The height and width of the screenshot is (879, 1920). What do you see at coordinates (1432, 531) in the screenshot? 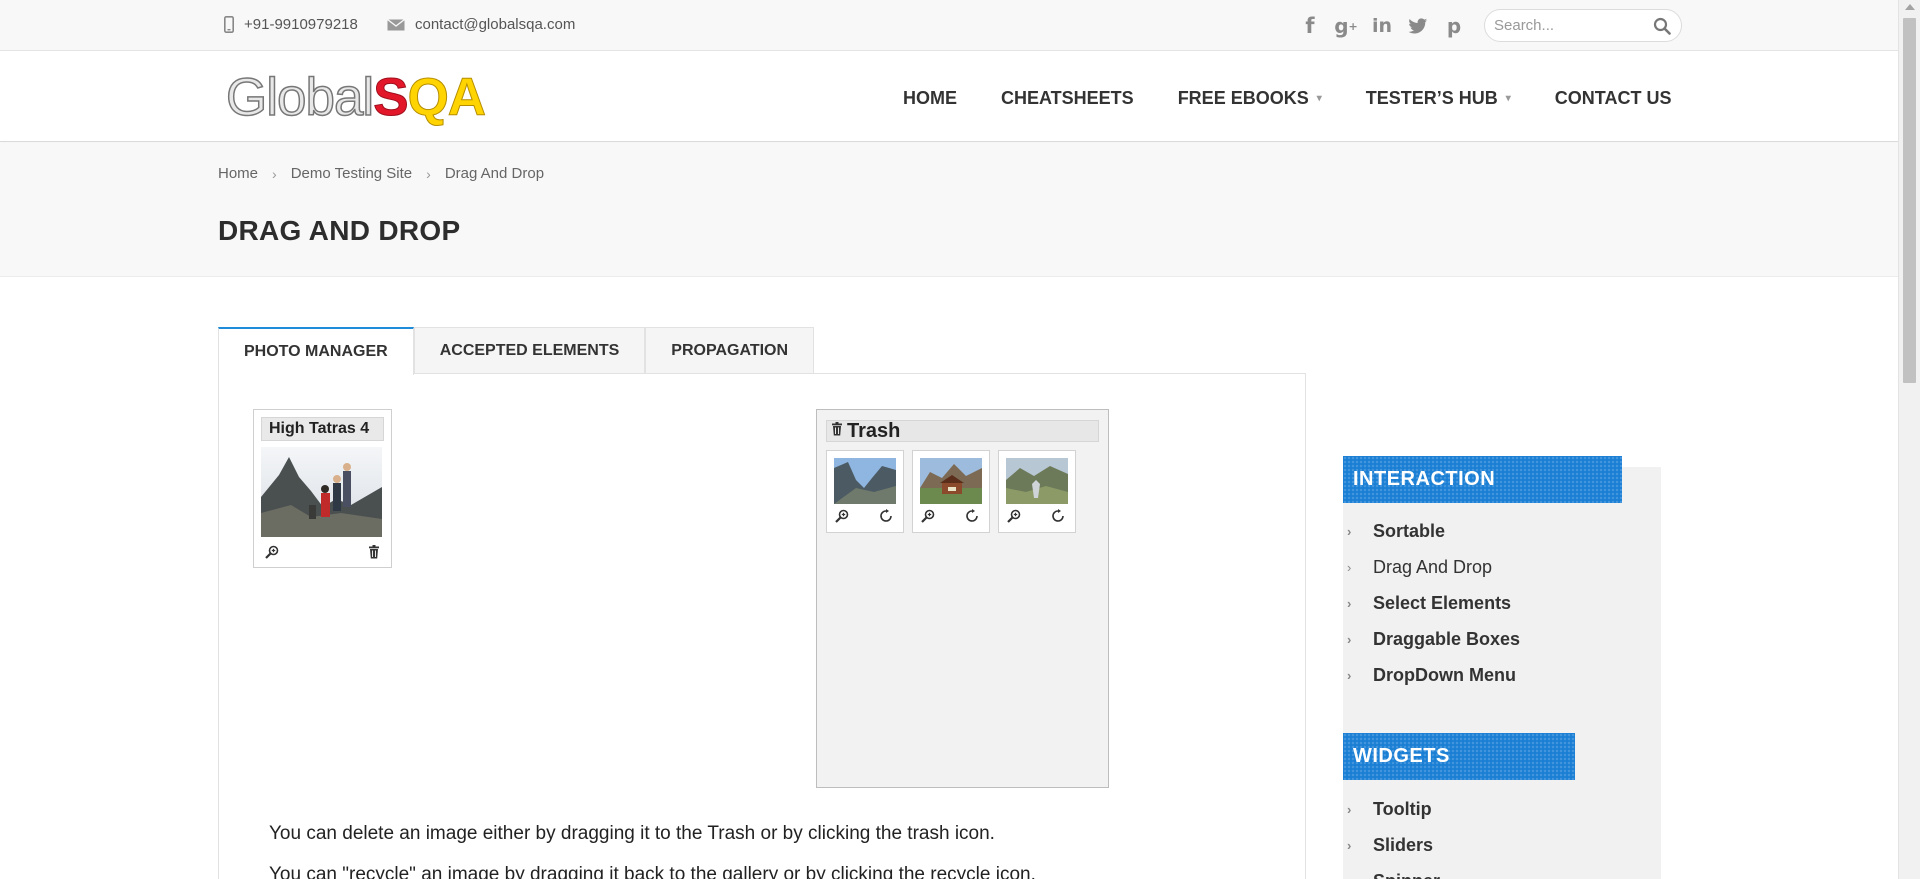
I see `sidebar-item-sortable: › Sortable` at bounding box center [1432, 531].